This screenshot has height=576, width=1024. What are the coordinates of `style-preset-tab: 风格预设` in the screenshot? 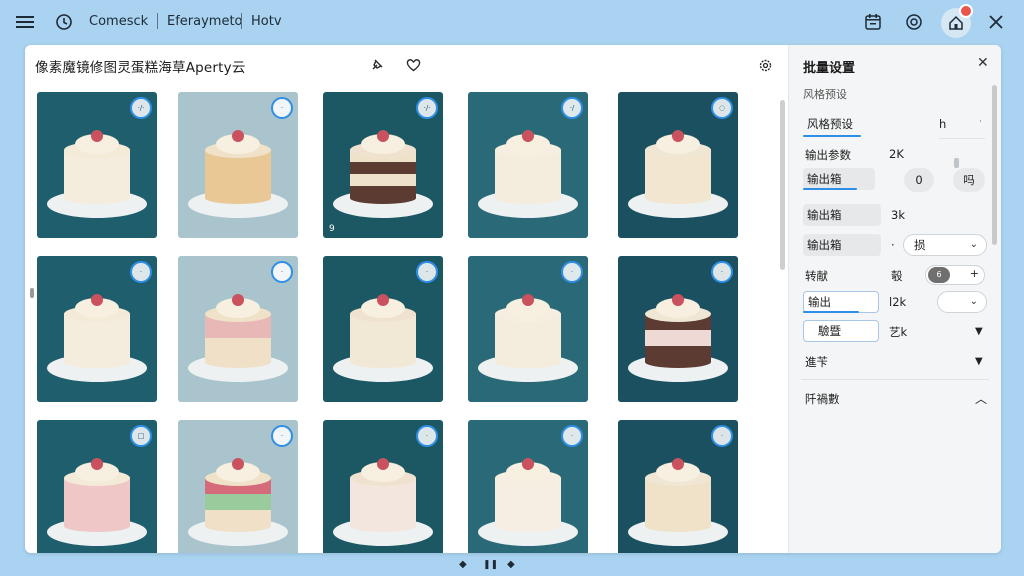 It's located at (833, 124).